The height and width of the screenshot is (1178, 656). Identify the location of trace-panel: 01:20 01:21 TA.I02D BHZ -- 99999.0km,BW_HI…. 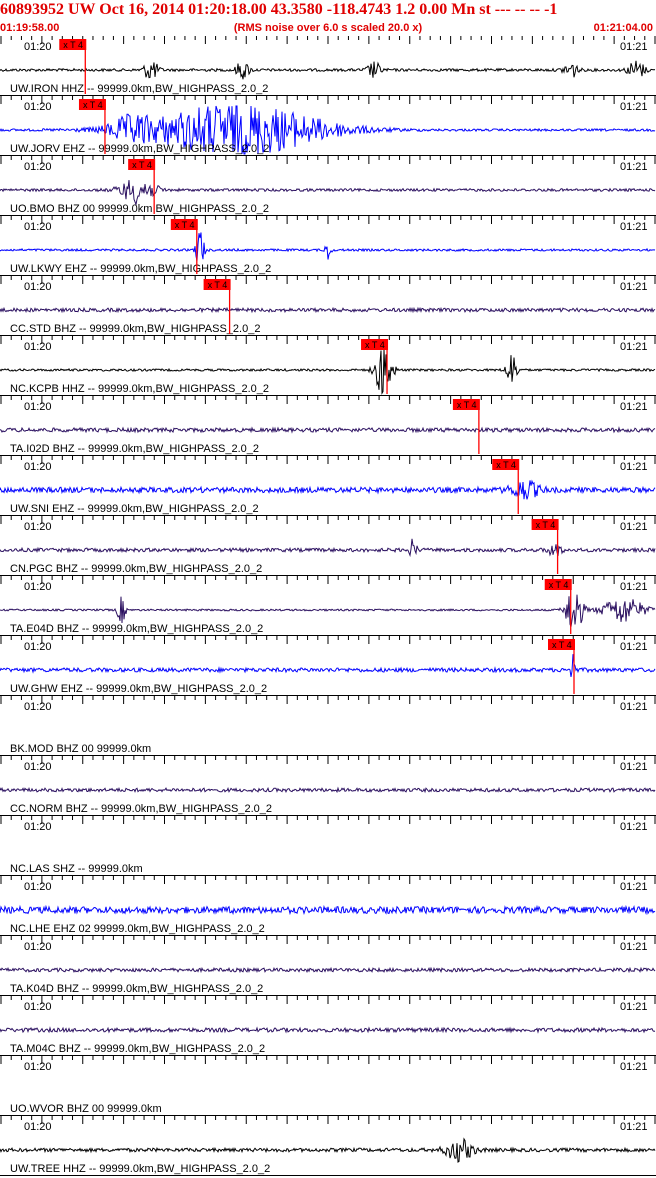
(328, 426).